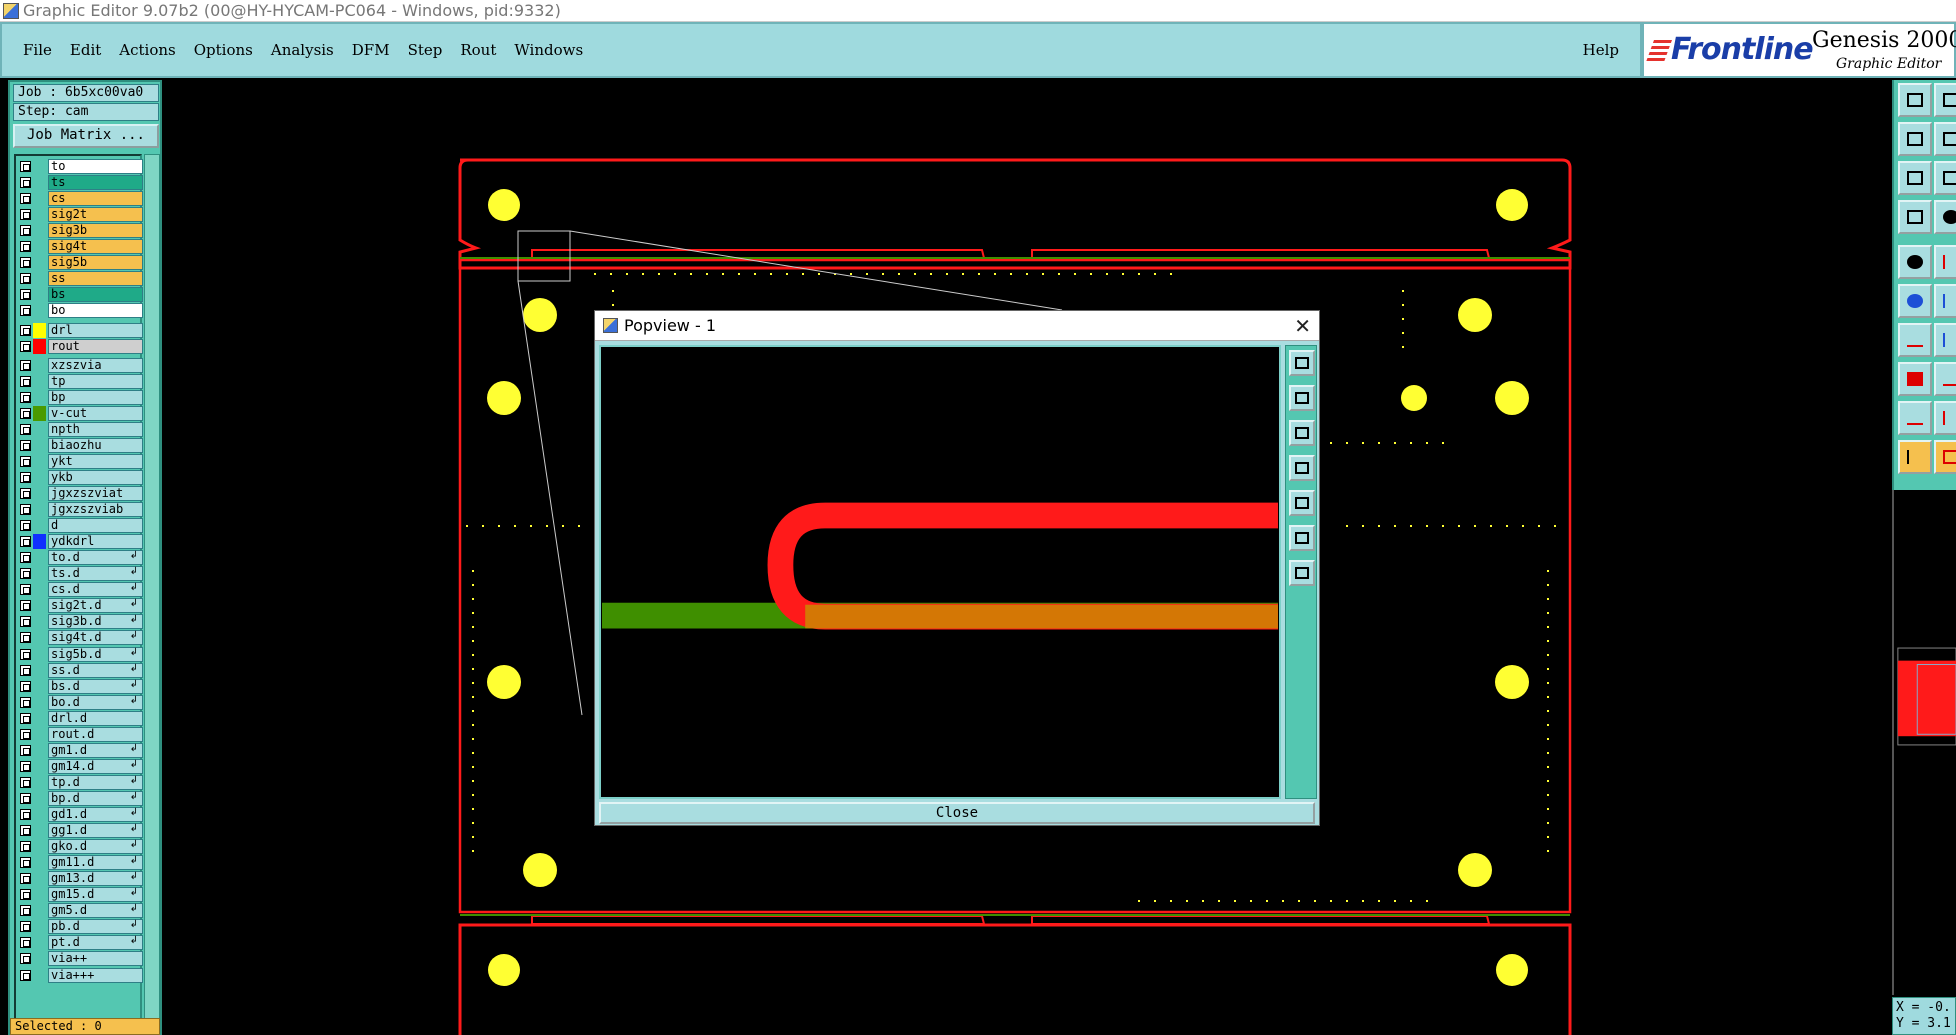 This screenshot has width=1956, height=1035. Describe the element at coordinates (1302, 433) in the screenshot. I see `popview-tool-zoom-out-icon` at that location.